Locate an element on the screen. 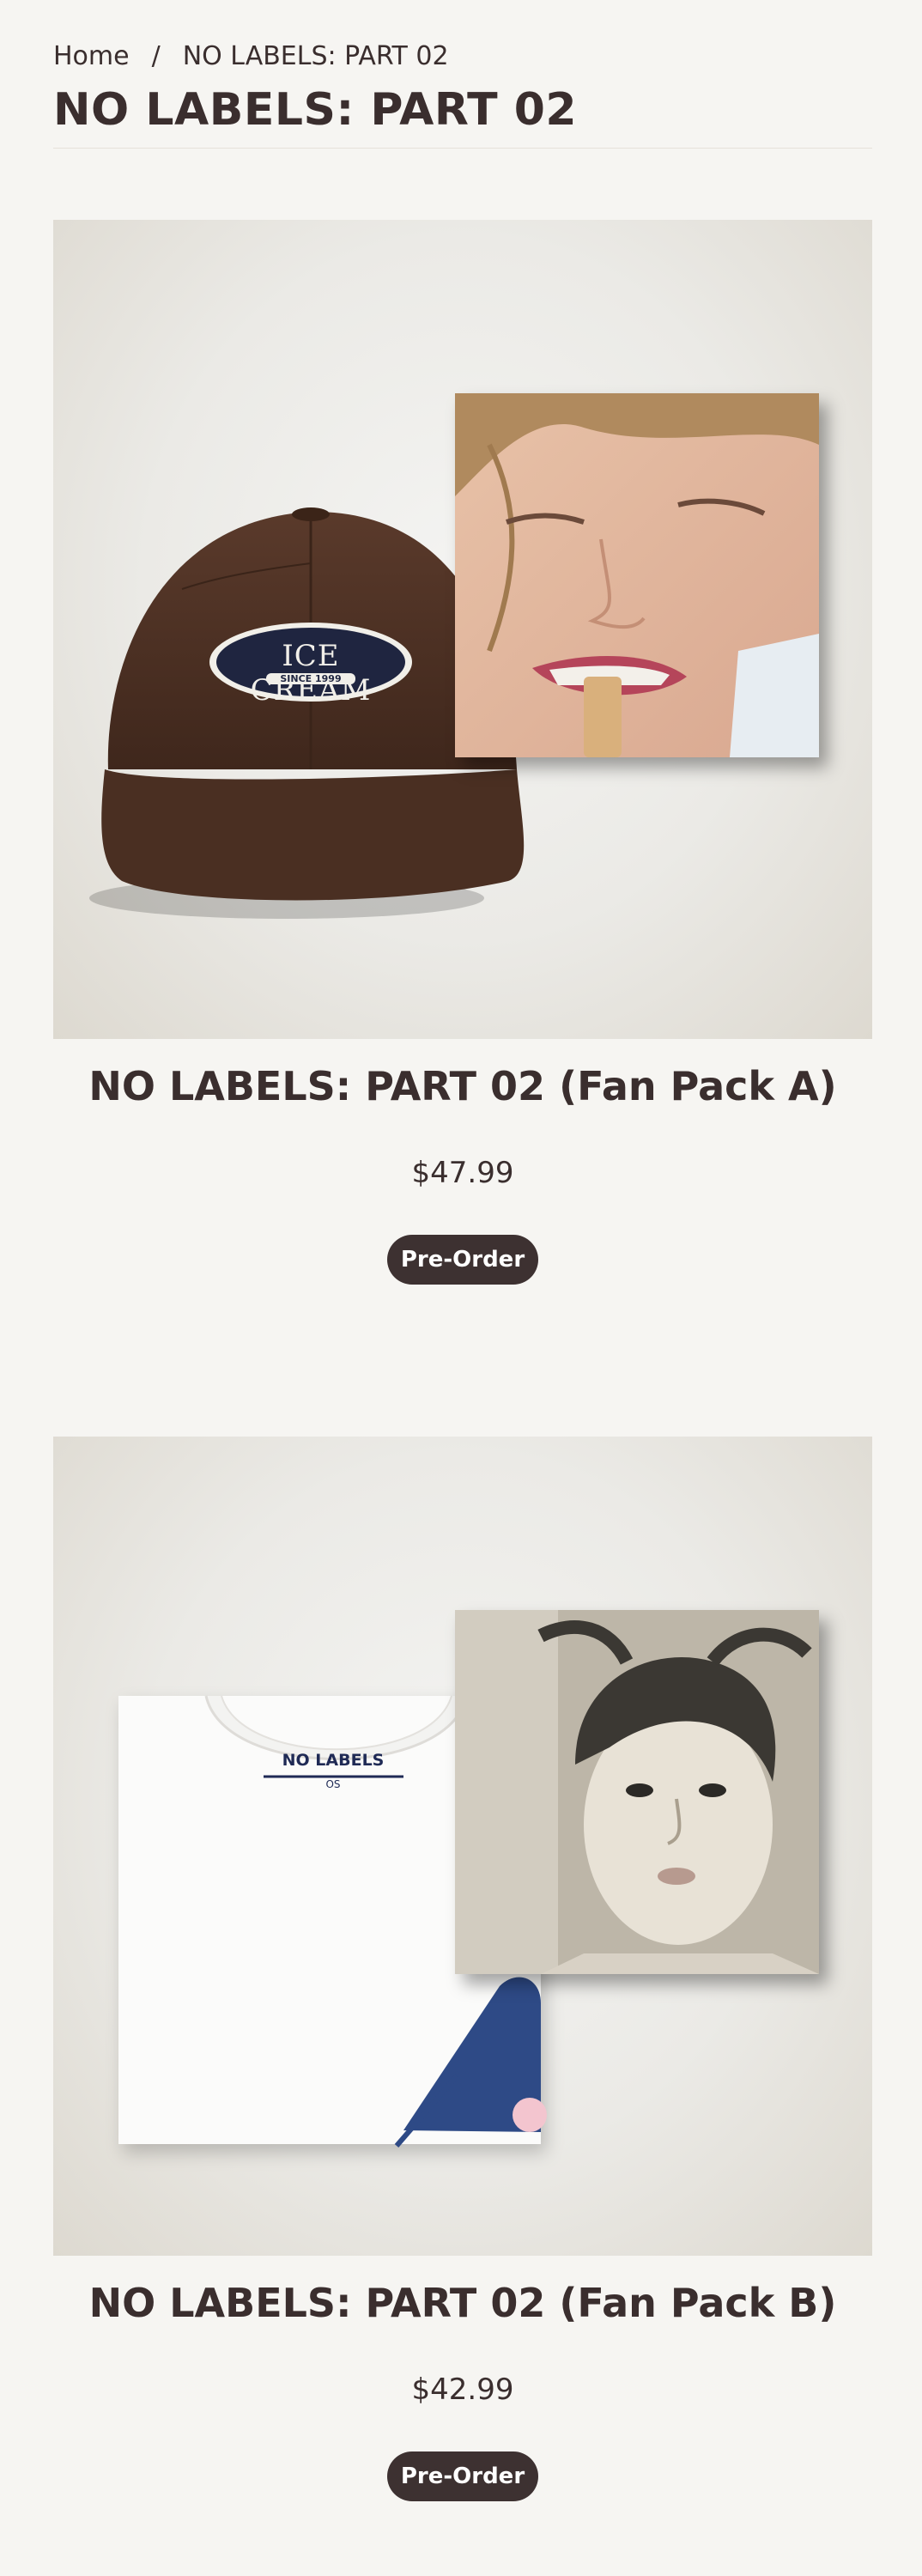 This screenshot has height=2576, width=922. breadcrumb-current: NO LABELS: PART 02 is located at coordinates (315, 56).